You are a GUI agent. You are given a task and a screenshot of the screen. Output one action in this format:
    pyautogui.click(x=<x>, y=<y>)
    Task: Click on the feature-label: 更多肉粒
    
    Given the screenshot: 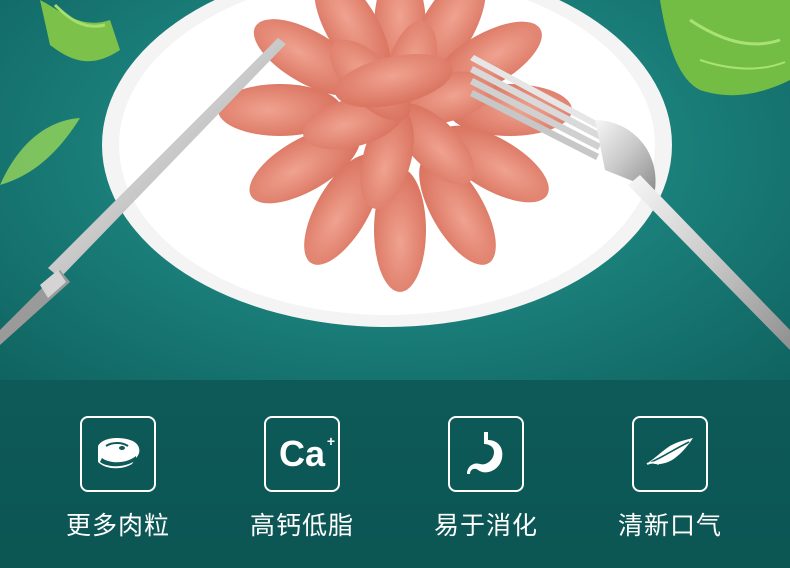 What is the action you would take?
    pyautogui.click(x=117, y=525)
    